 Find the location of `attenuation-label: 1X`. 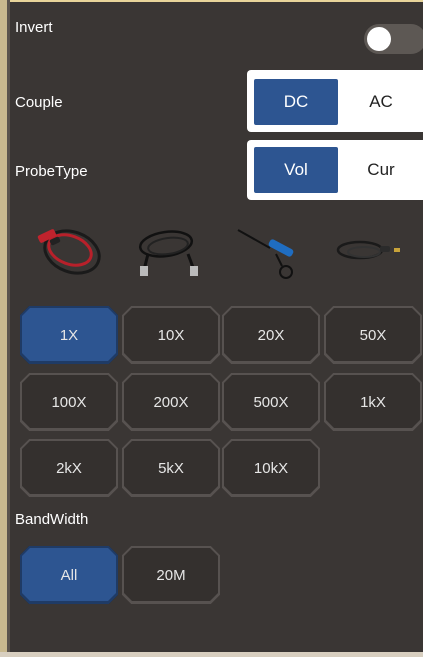

attenuation-label: 1X is located at coordinates (69, 335).